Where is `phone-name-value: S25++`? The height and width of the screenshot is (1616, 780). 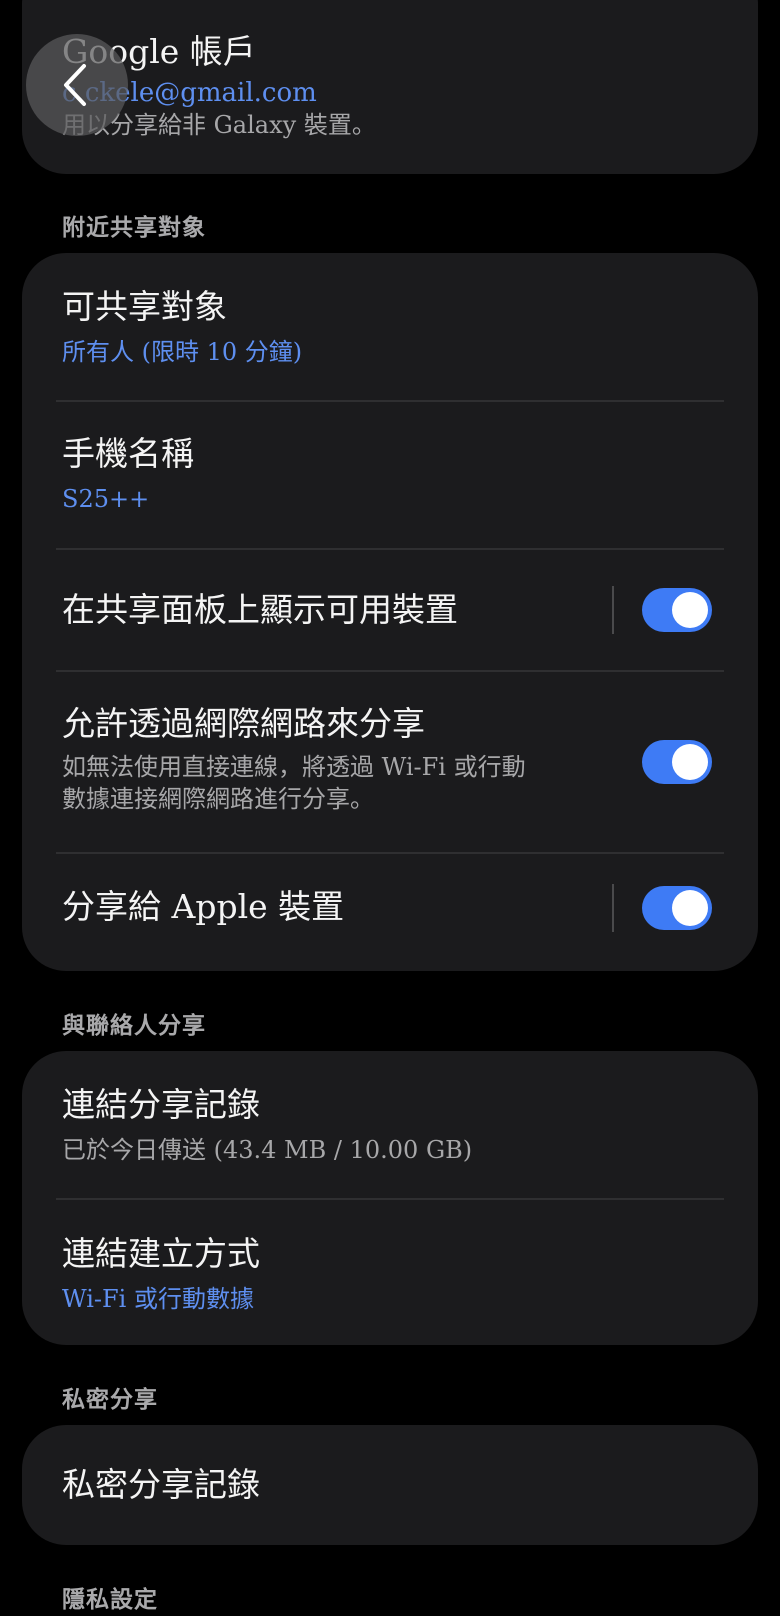 phone-name-value: S25++ is located at coordinates (106, 499).